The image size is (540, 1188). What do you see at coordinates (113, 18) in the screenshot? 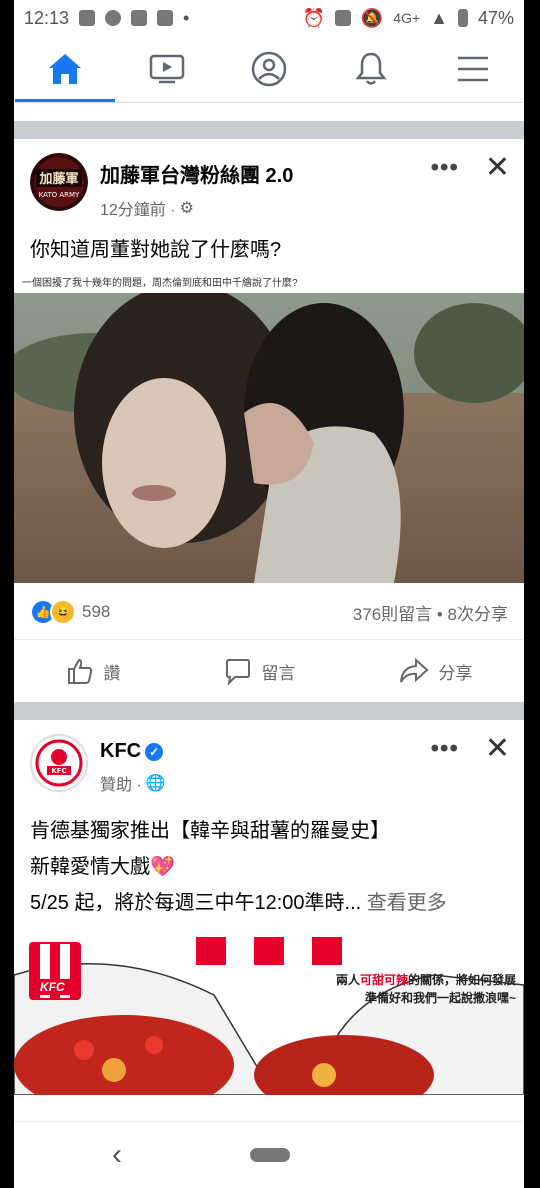
I see `messenger-icon` at bounding box center [113, 18].